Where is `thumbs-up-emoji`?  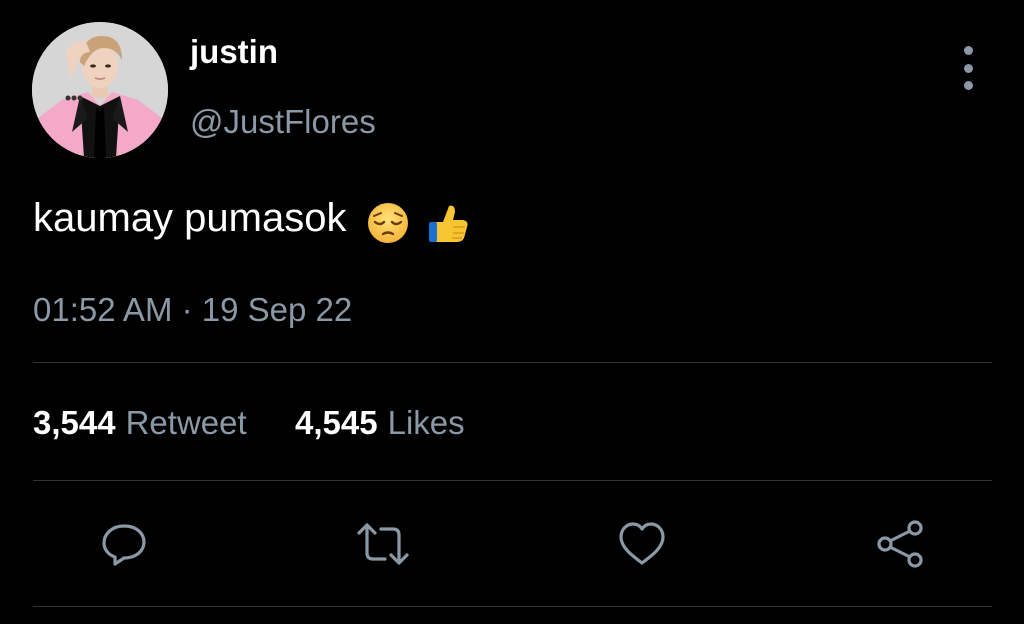
thumbs-up-emoji is located at coordinates (448, 220).